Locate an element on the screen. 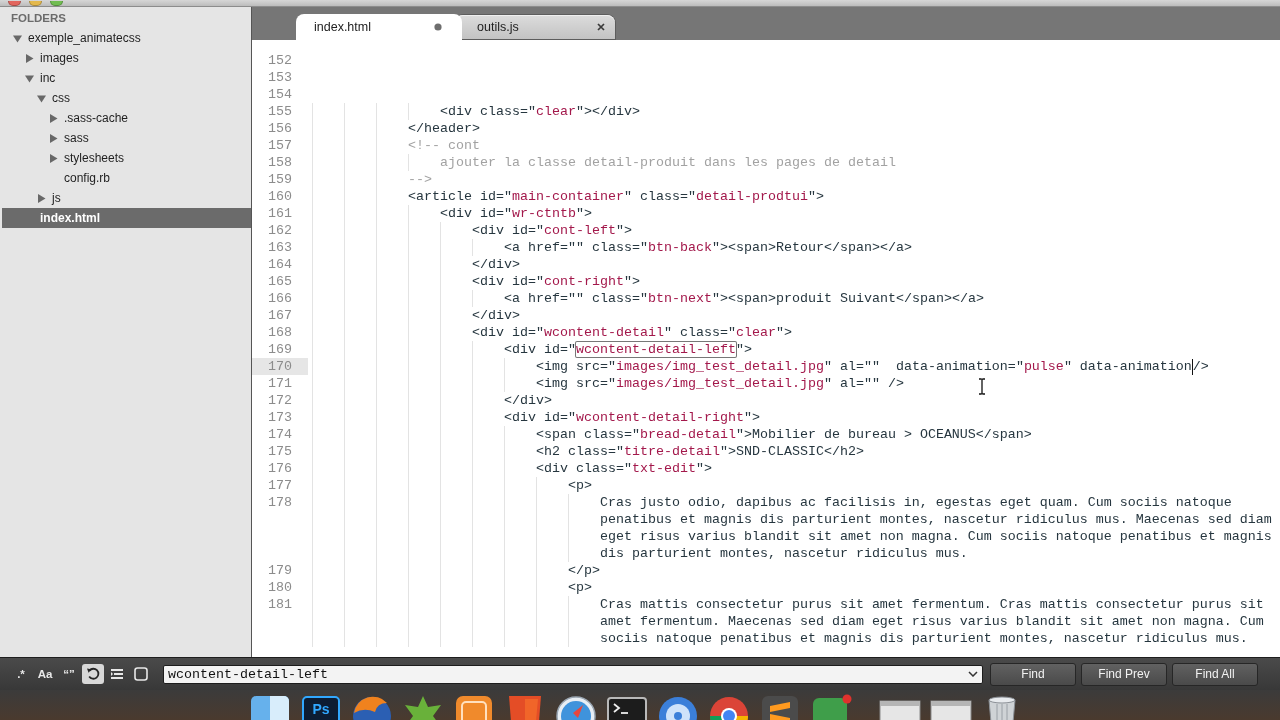  line-number: 173 is located at coordinates (280, 417).